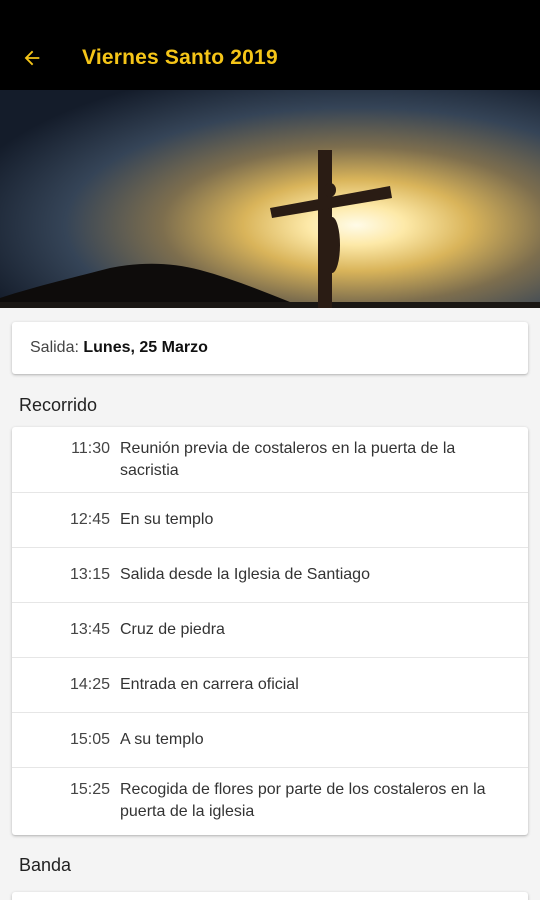 Image resolution: width=540 pixels, height=900 pixels. I want to click on route-item: 14:25 Entrada en carrera oficial, so click(270, 685).